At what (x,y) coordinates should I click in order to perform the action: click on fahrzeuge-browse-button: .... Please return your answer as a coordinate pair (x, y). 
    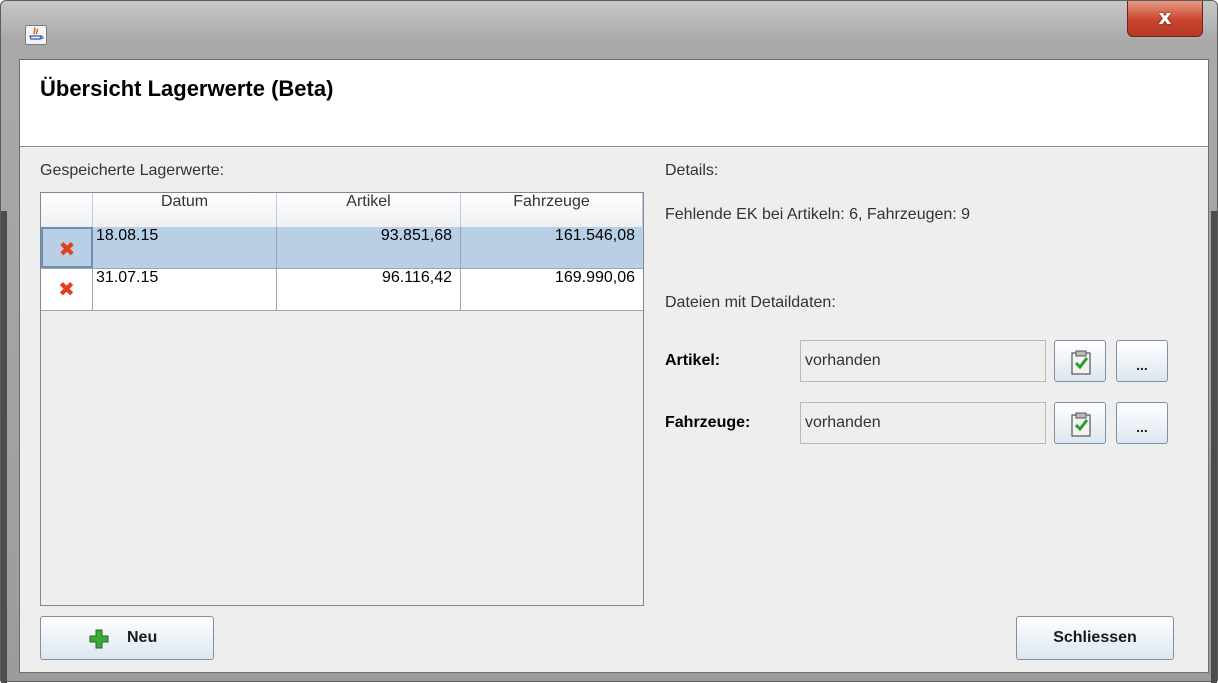
    Looking at the image, I should click on (1142, 423).